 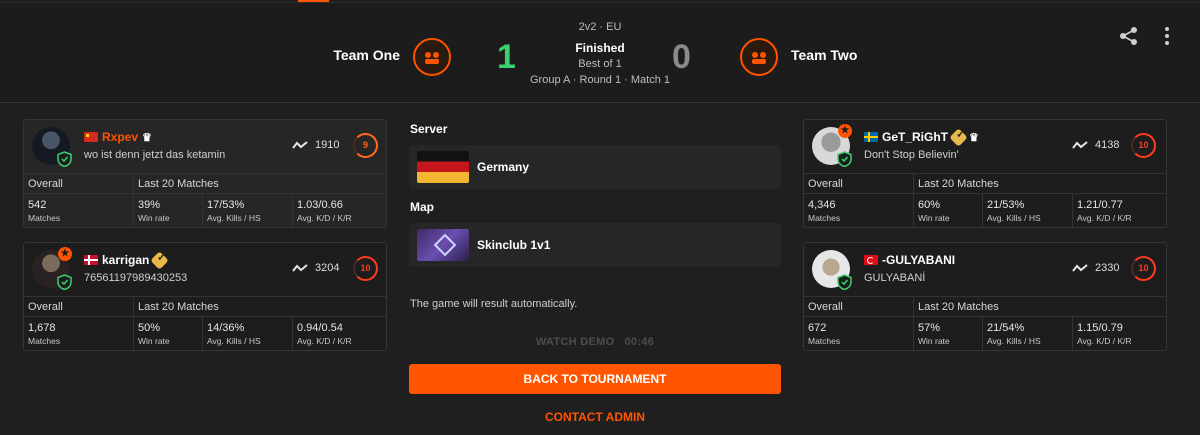 What do you see at coordinates (366, 55) in the screenshot?
I see `team-one-name: Team One` at bounding box center [366, 55].